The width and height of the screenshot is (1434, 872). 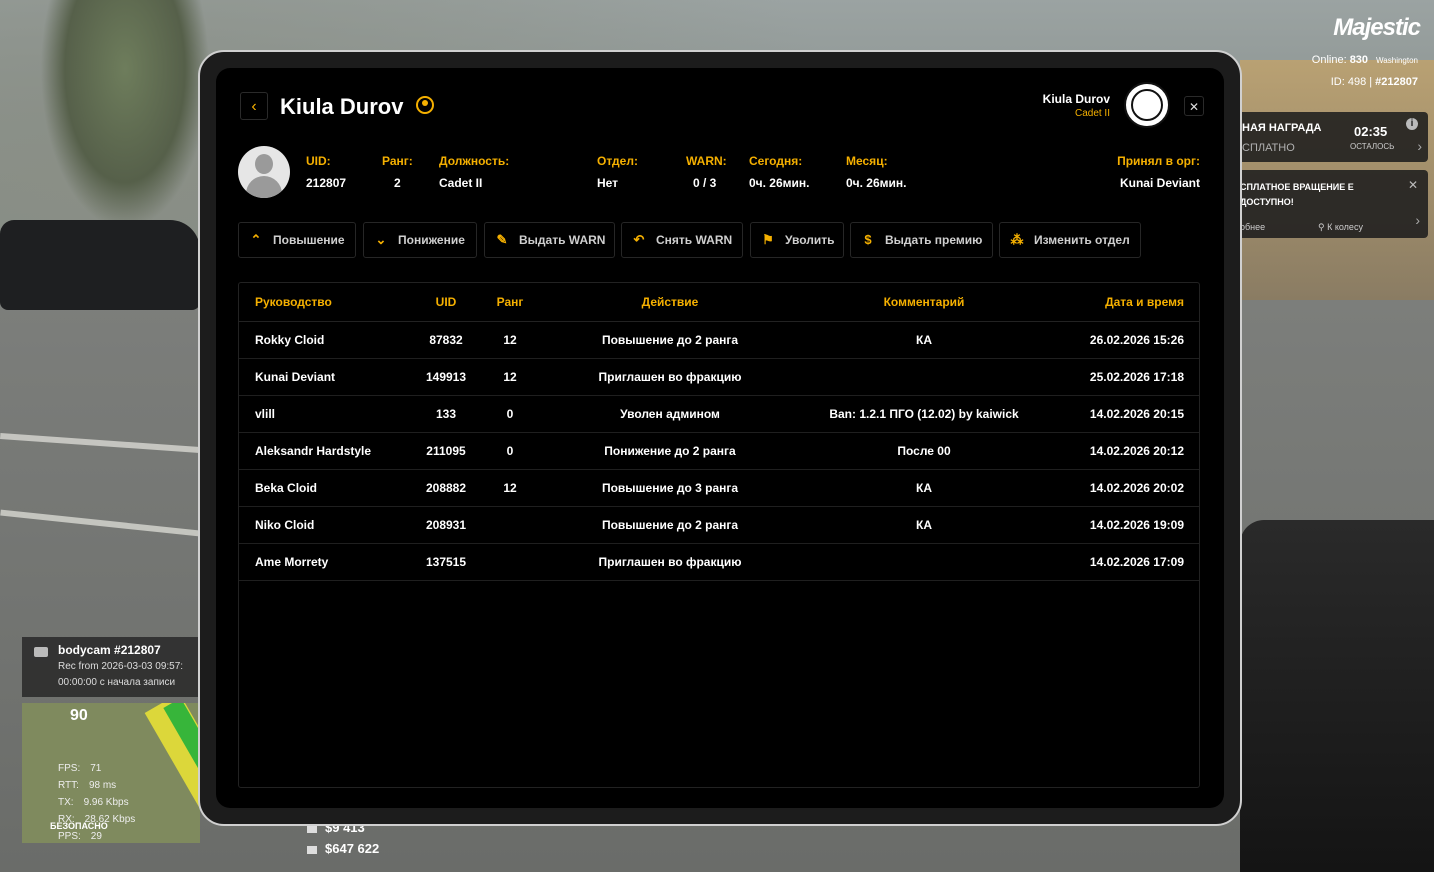 What do you see at coordinates (79, 826) in the screenshot?
I see `safe-zone-label: БЕЗОПАСНО` at bounding box center [79, 826].